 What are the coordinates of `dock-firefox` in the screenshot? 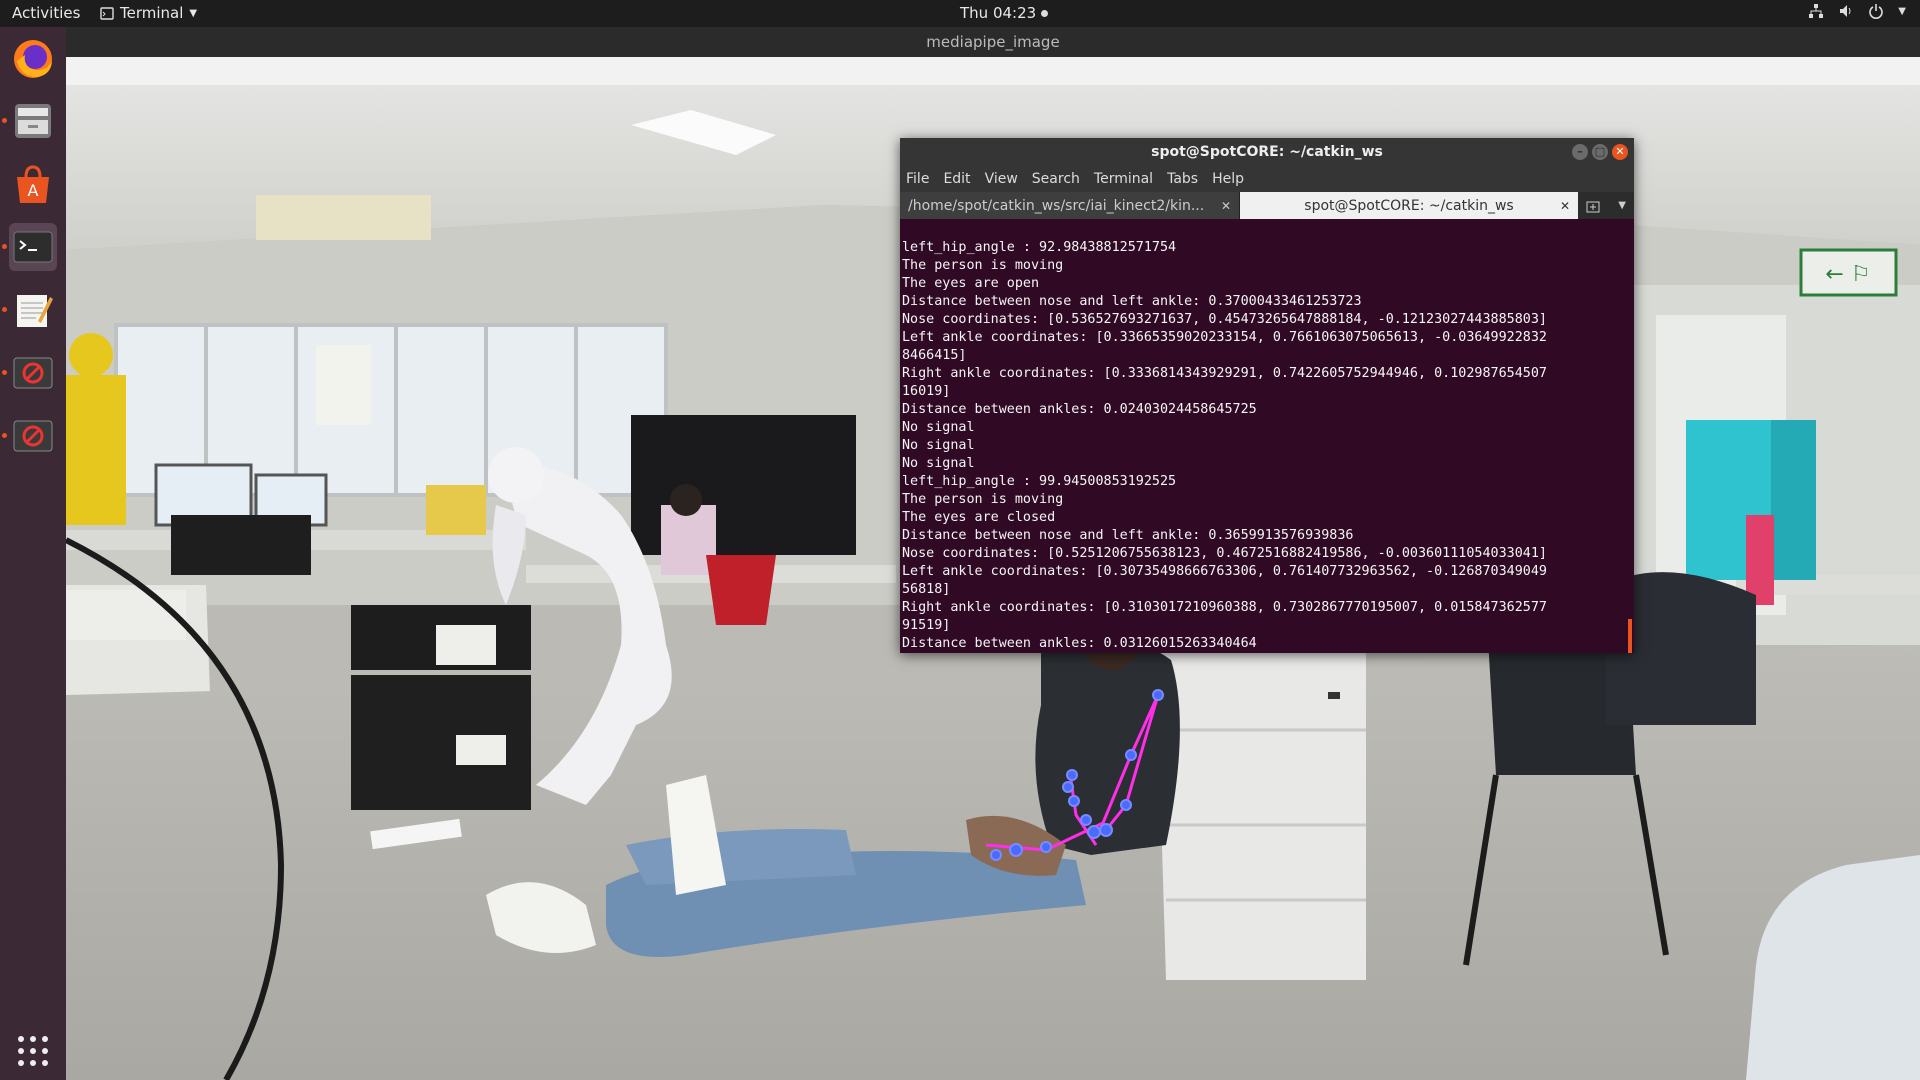 It's located at (33, 59).